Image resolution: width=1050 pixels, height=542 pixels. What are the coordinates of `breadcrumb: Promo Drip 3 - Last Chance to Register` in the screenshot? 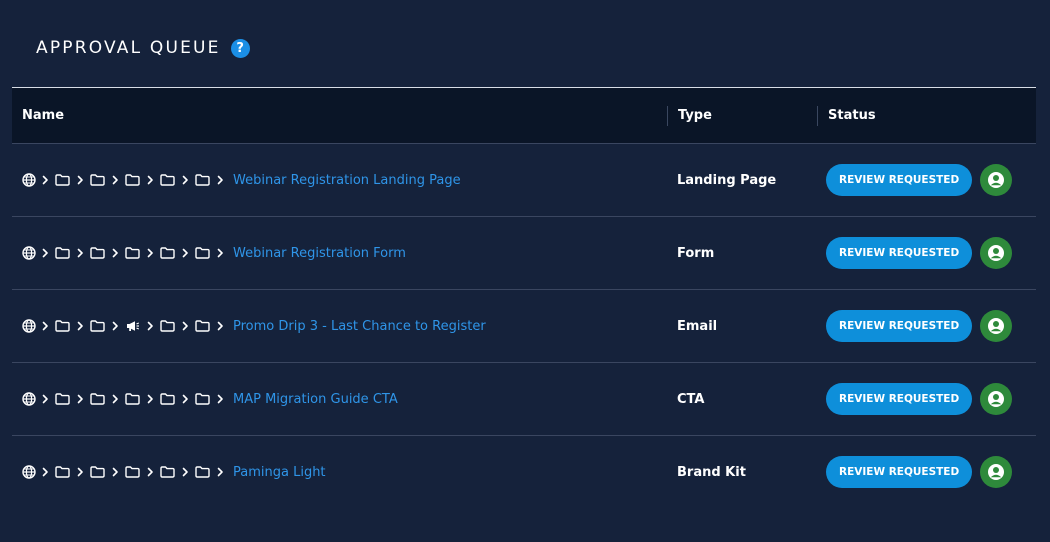 It's located at (254, 326).